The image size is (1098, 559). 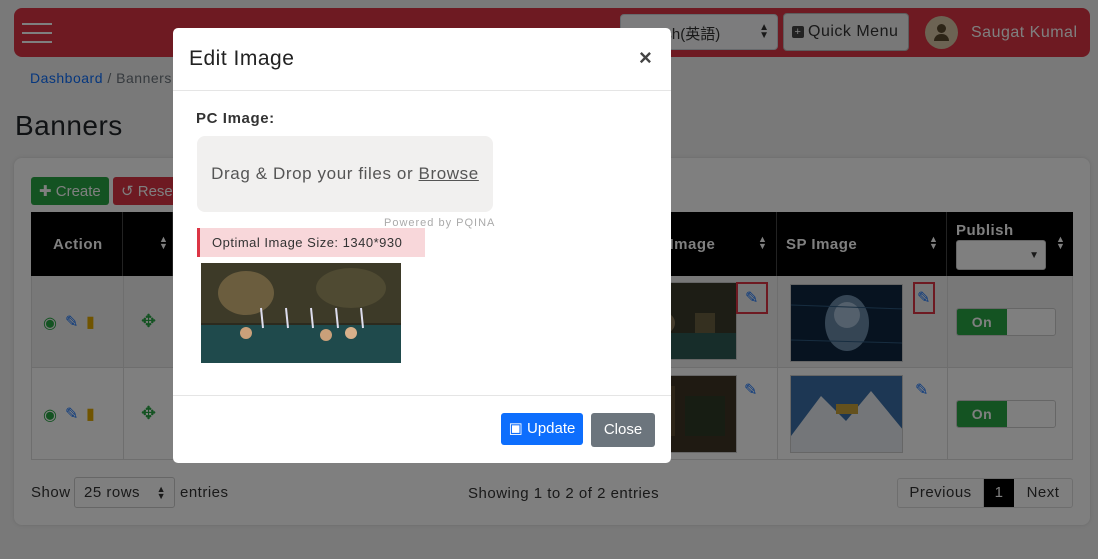 I want to click on update-label: Update, so click(x=551, y=428).